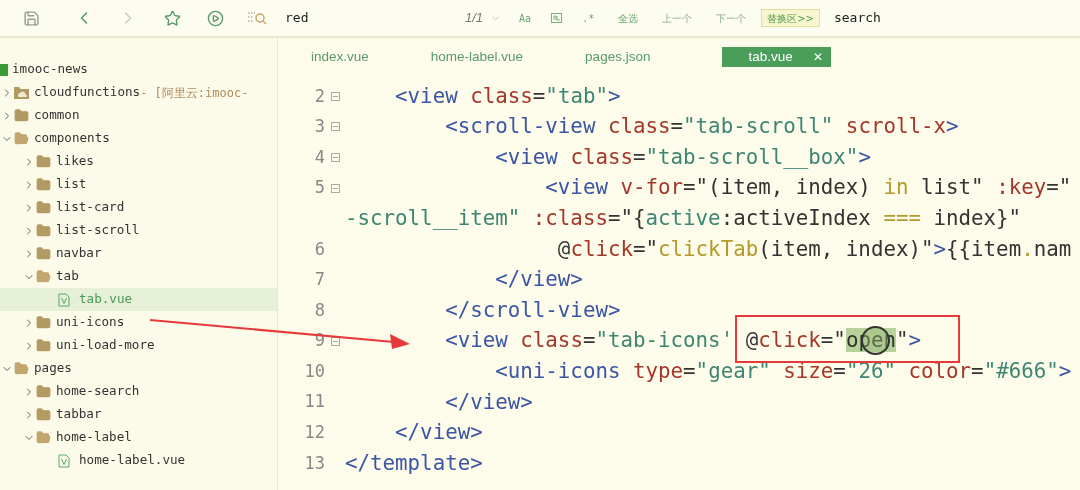 The image size is (1080, 490). Describe the element at coordinates (79, 414) in the screenshot. I see `tree-item-label: tabbar` at that location.